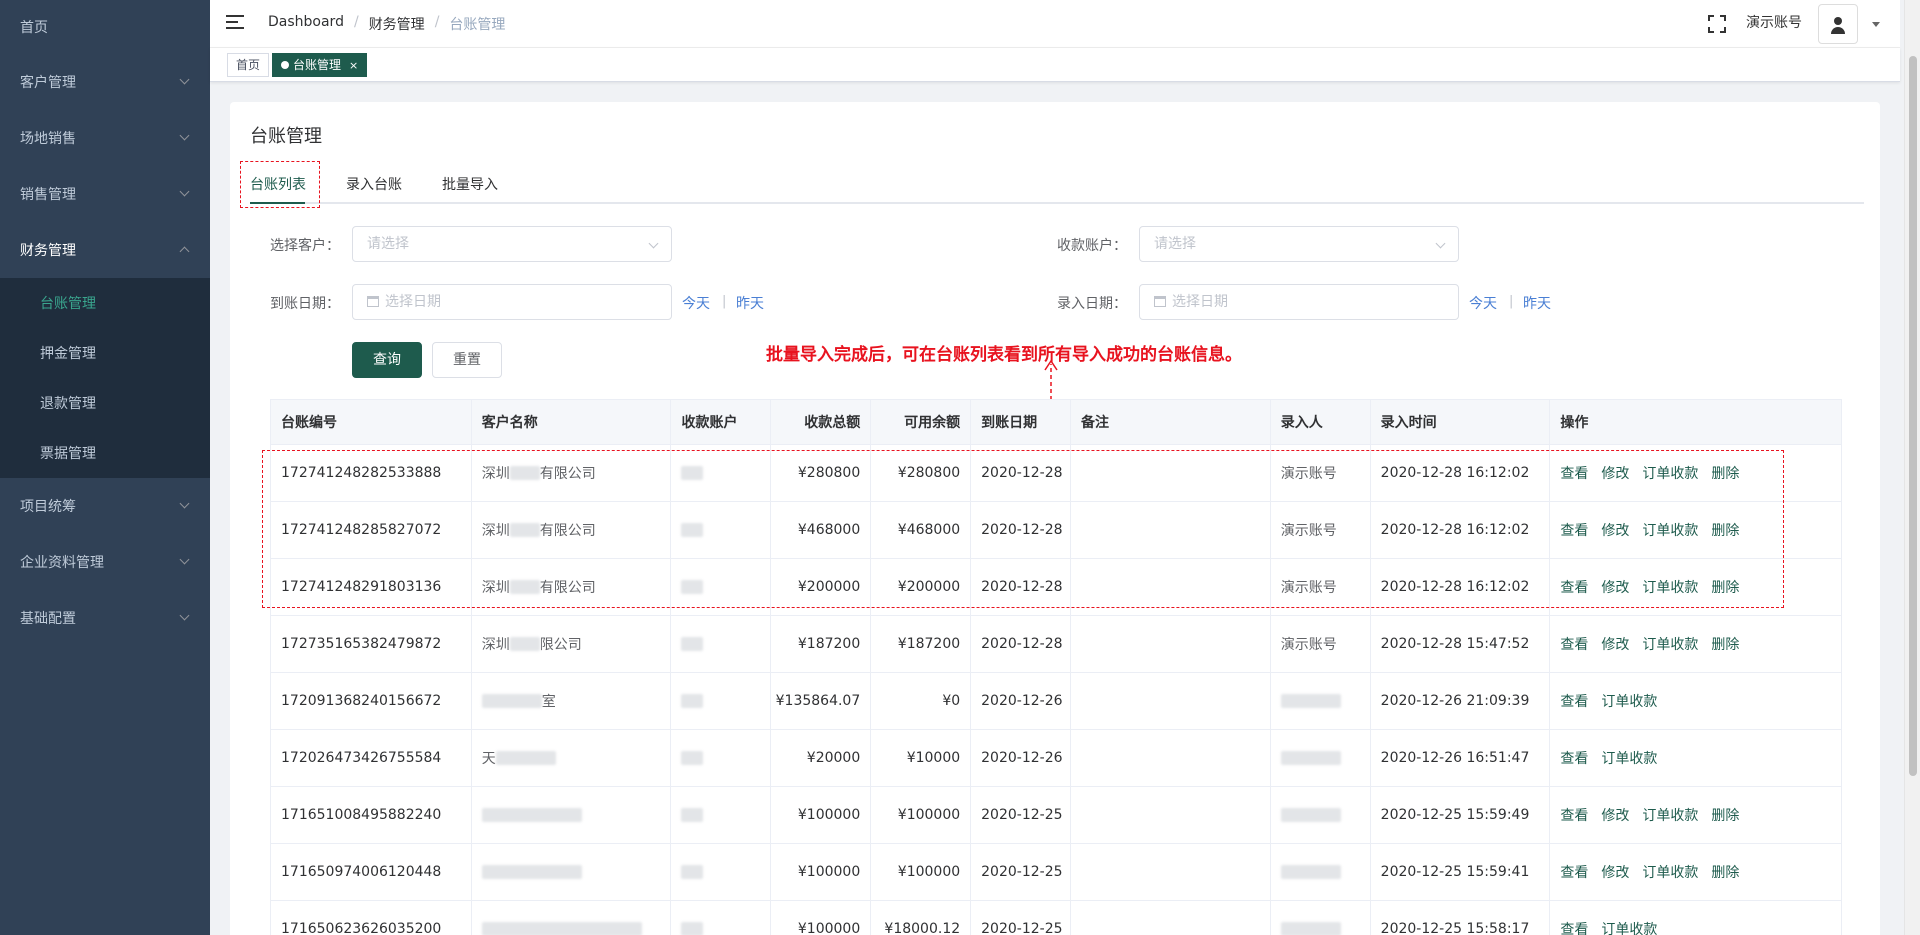 This screenshot has height=935, width=1920. Describe the element at coordinates (105, 353) in the screenshot. I see `sidebar-item-deposit: 押金管理` at that location.